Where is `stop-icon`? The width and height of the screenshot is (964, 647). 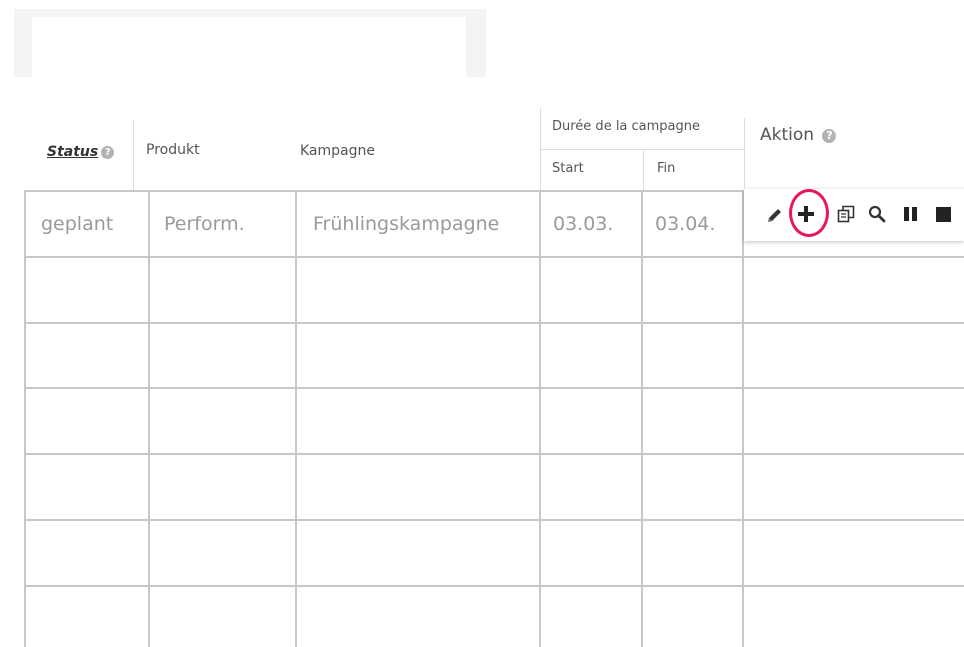 stop-icon is located at coordinates (944, 215).